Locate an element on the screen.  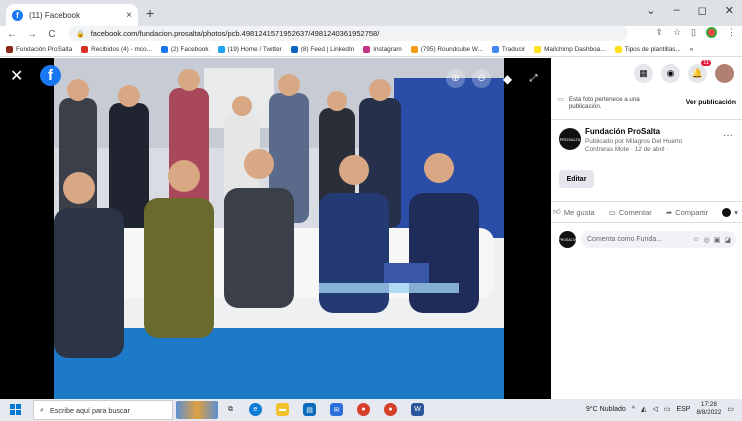
bookmark-item: » is located at coordinates (692, 49).